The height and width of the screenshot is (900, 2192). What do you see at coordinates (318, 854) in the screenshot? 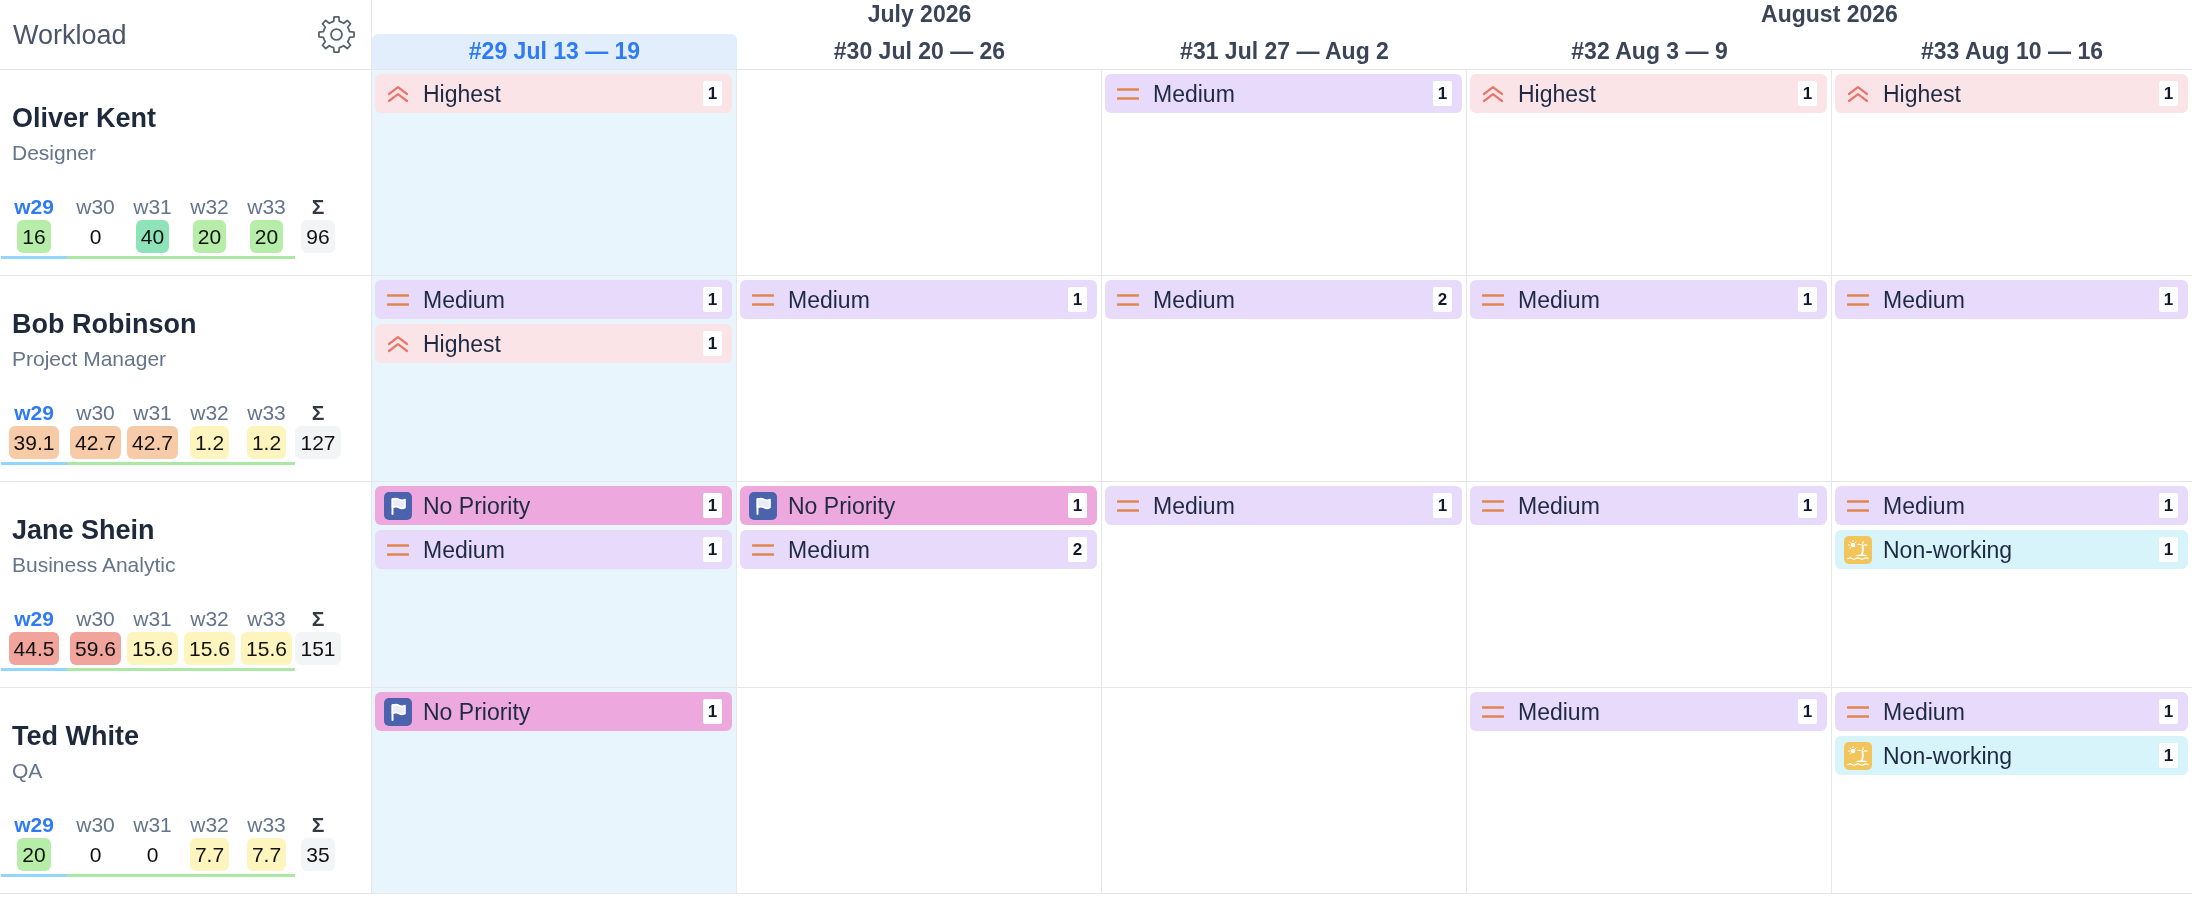
I see `total-value: 35` at bounding box center [318, 854].